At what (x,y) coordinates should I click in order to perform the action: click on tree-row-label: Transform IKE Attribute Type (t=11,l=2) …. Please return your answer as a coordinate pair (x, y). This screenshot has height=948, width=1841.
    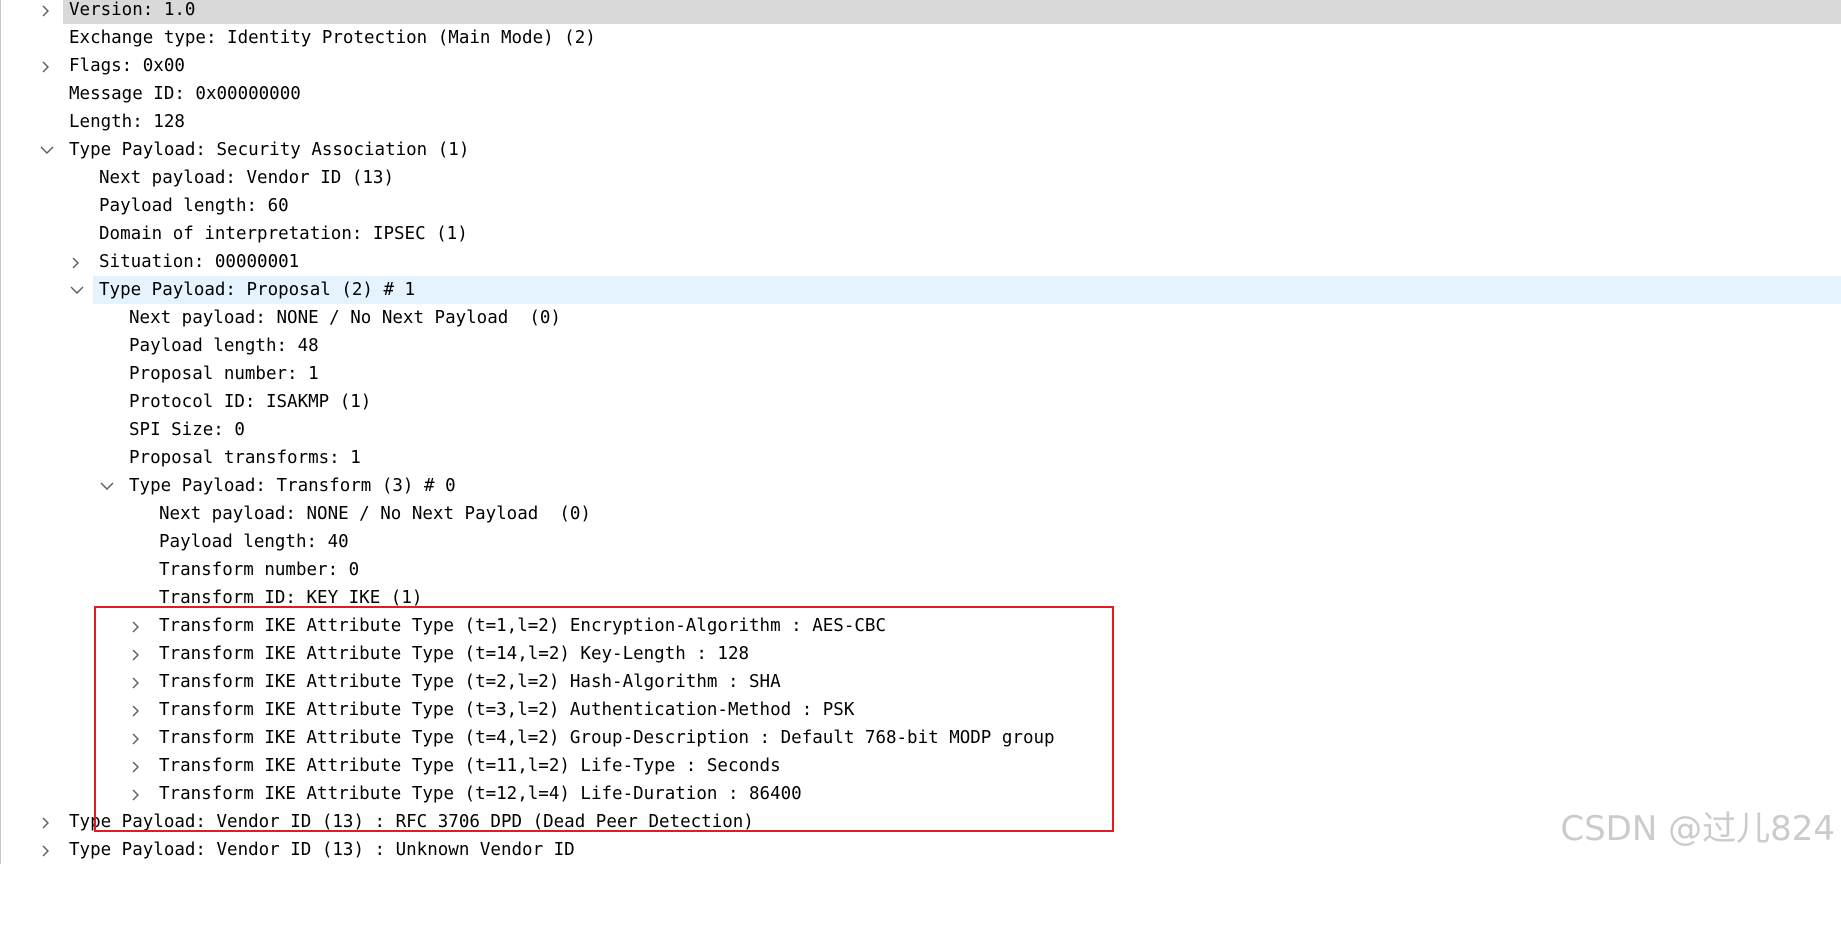
    Looking at the image, I should click on (470, 766).